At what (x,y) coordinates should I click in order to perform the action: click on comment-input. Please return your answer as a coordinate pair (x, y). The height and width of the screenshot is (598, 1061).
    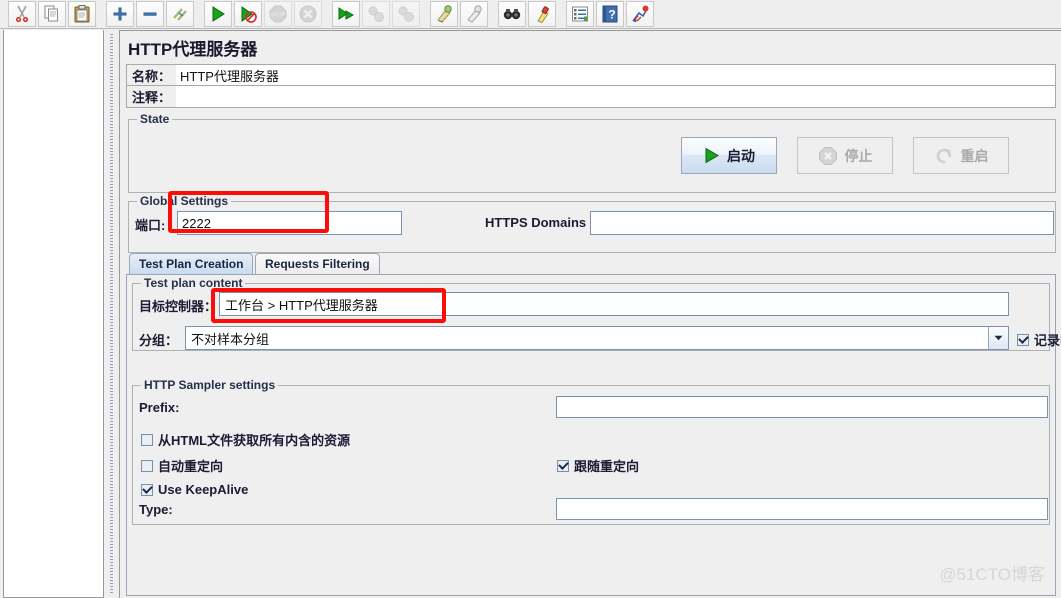
    Looking at the image, I should click on (616, 97).